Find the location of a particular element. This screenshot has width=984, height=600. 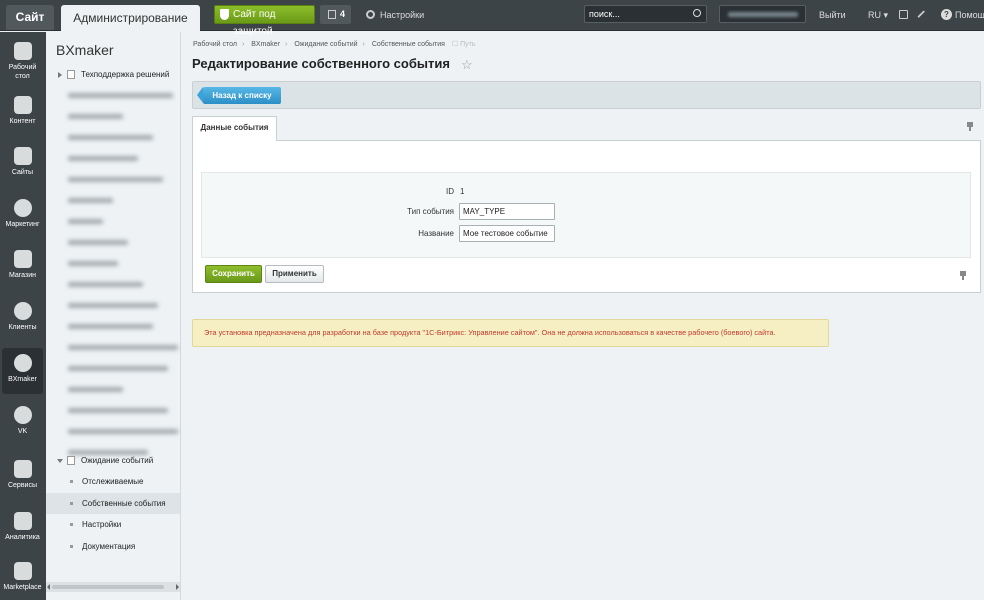

tab-admin: Администрирование is located at coordinates (130, 18).